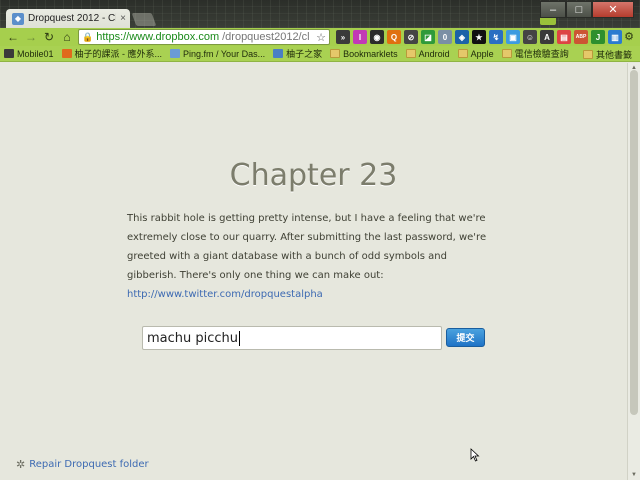 Image resolution: width=640 pixels, height=480 pixels. I want to click on lock-icon: 🔒, so click(88, 36).